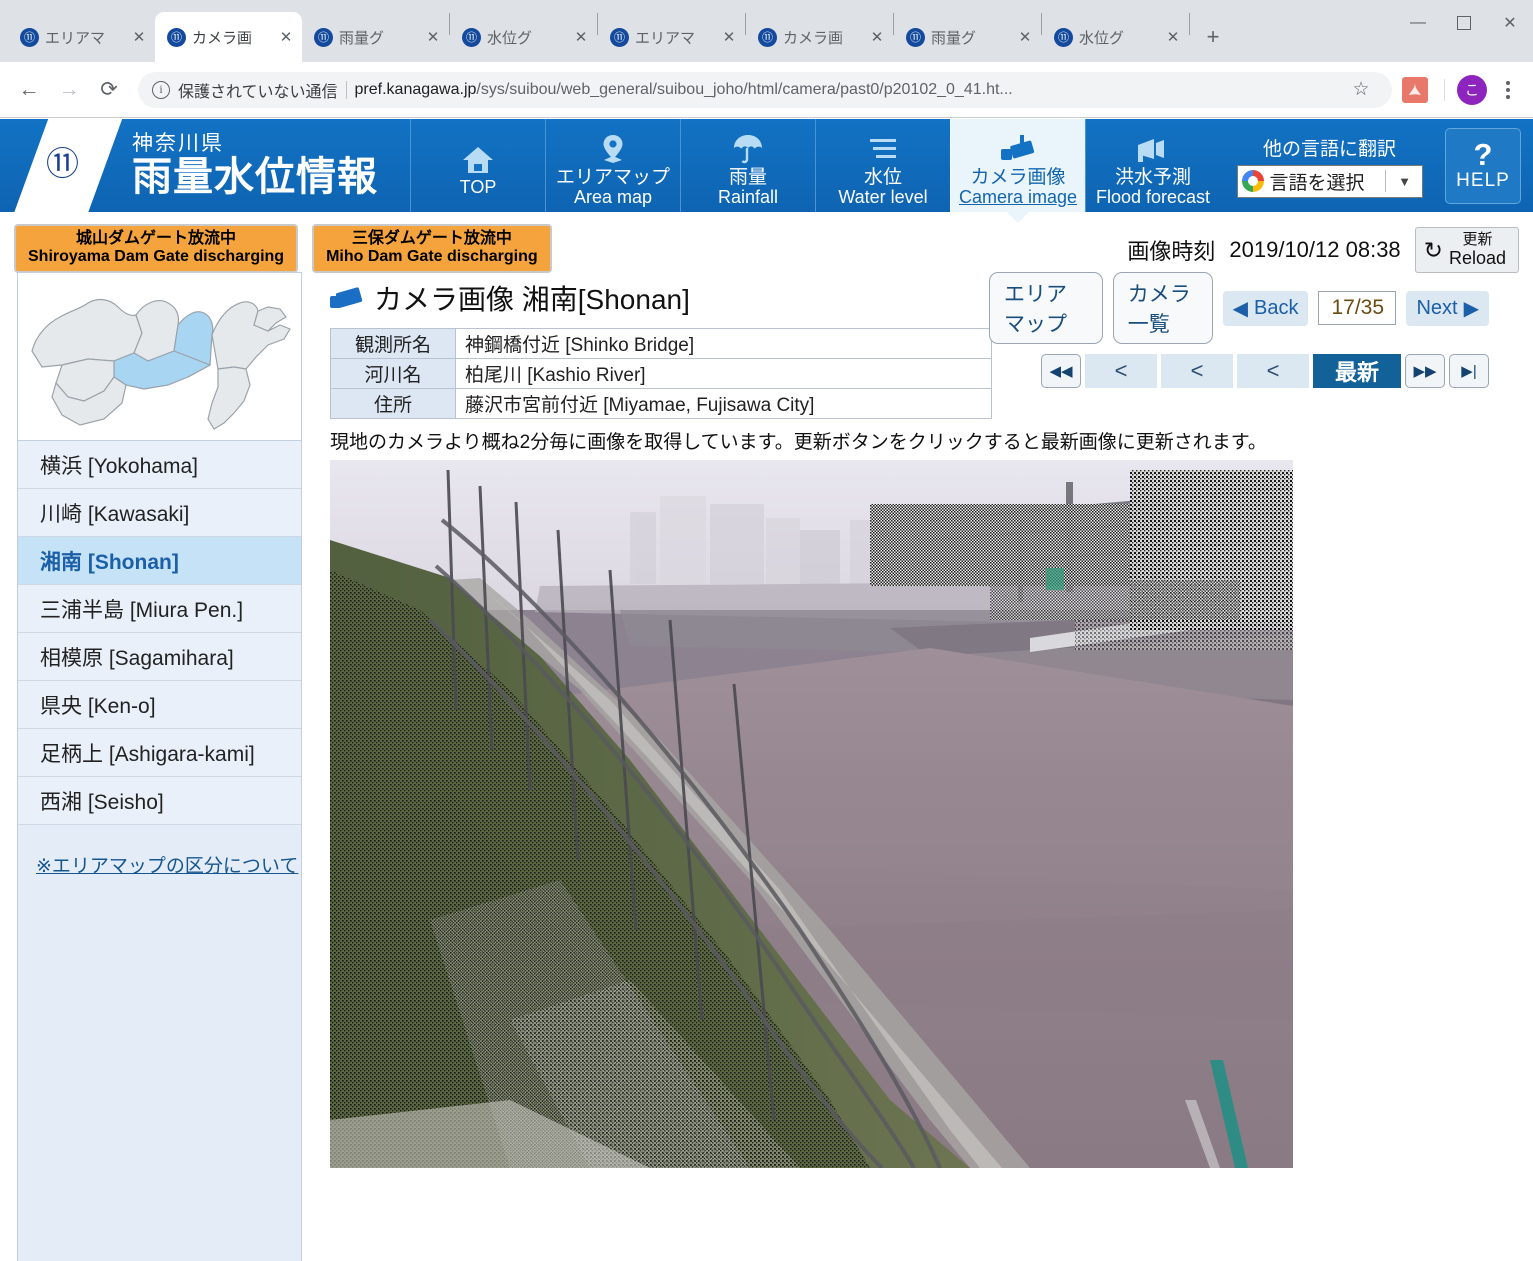  What do you see at coordinates (747, 165) in the screenshot?
I see `nav-item-rainfall: 雨量 Rainfall` at bounding box center [747, 165].